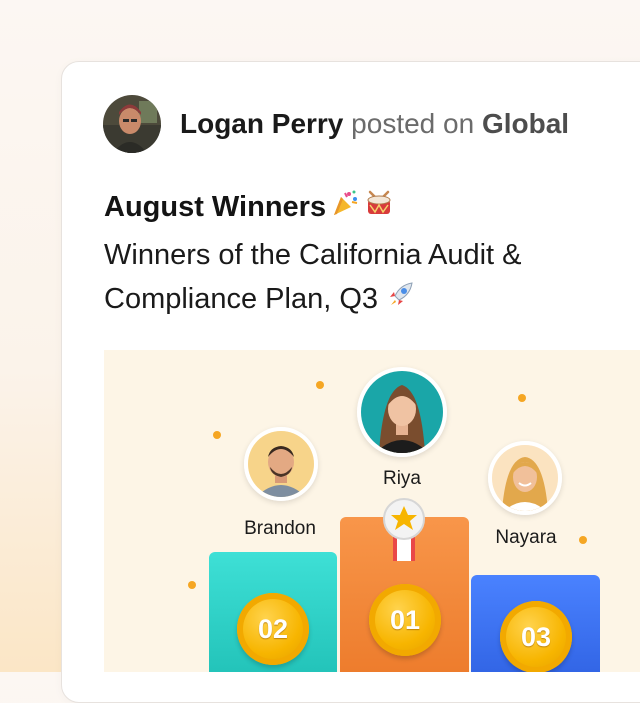  I want to click on winner-name-nayara: Nayara, so click(526, 537).